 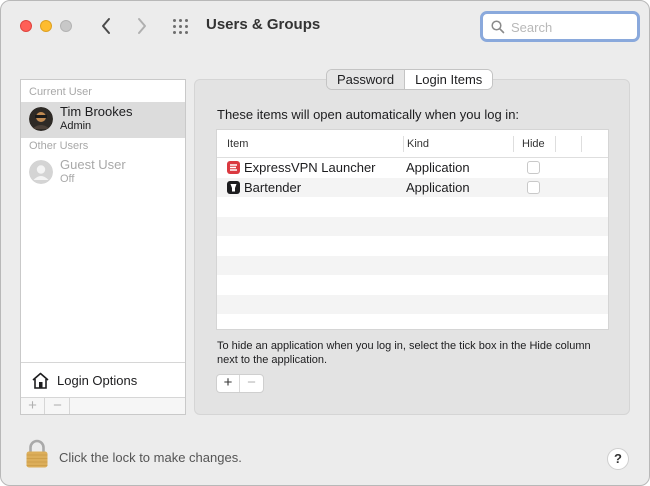 I want to click on current-user-label: Current User, so click(x=60, y=92).